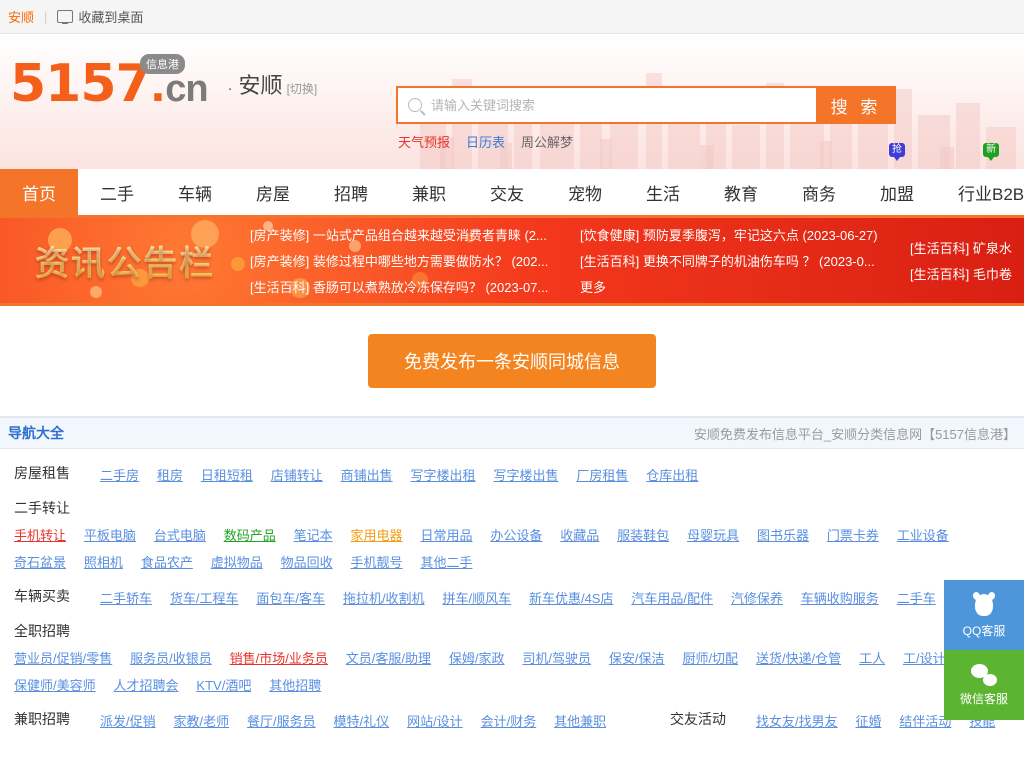 The height and width of the screenshot is (768, 1024). Describe the element at coordinates (195, 192) in the screenshot. I see `nav-item-vehicle: 车辆` at that location.